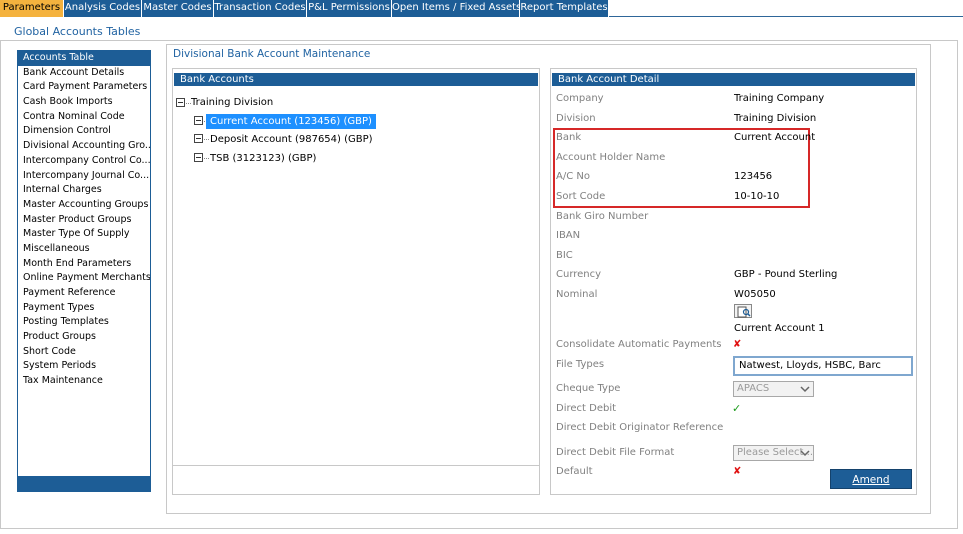 The width and height of the screenshot is (963, 534). What do you see at coordinates (84, 483) in the screenshot?
I see `sidebar-footer-bar` at bounding box center [84, 483].